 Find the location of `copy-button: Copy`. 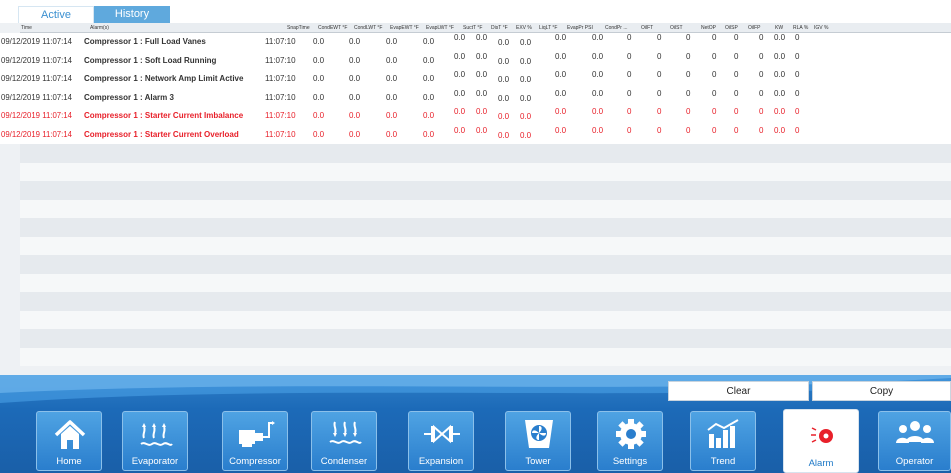

copy-button: Copy is located at coordinates (881, 391).